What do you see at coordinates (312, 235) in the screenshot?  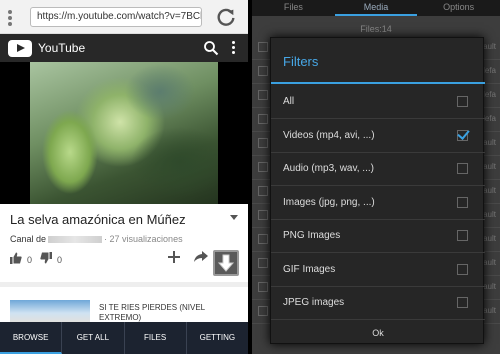 I see `filter-option-label: PNG Images` at bounding box center [312, 235].